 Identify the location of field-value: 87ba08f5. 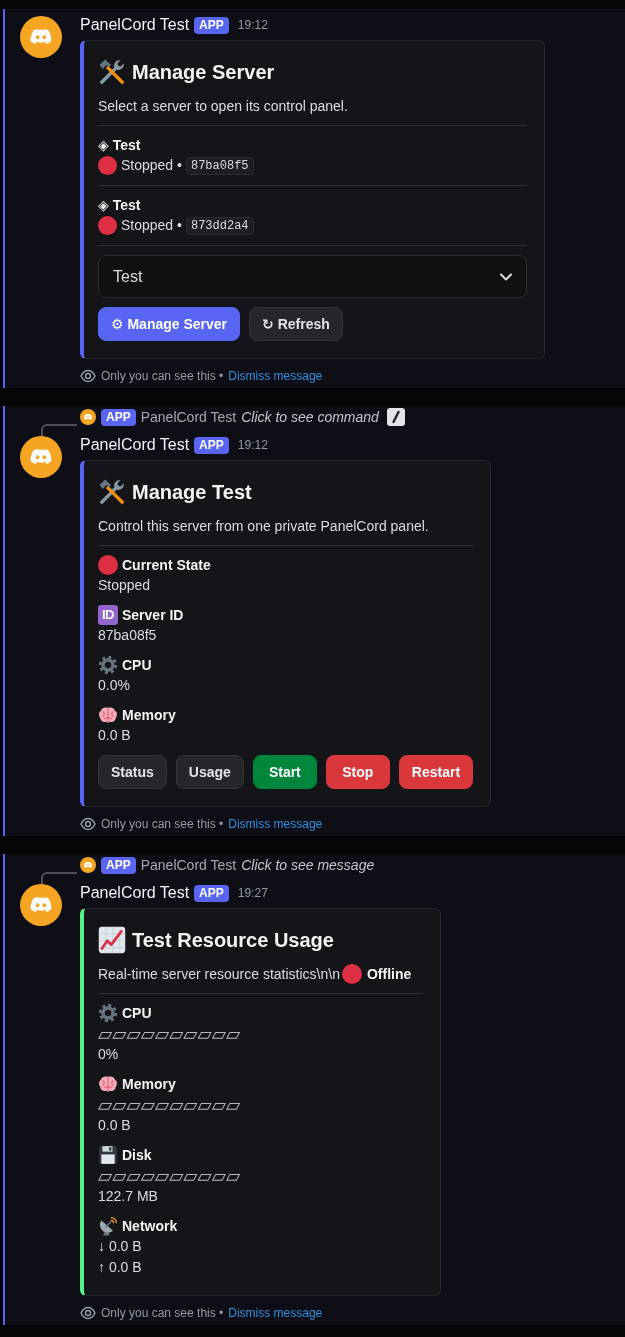
(128, 635).